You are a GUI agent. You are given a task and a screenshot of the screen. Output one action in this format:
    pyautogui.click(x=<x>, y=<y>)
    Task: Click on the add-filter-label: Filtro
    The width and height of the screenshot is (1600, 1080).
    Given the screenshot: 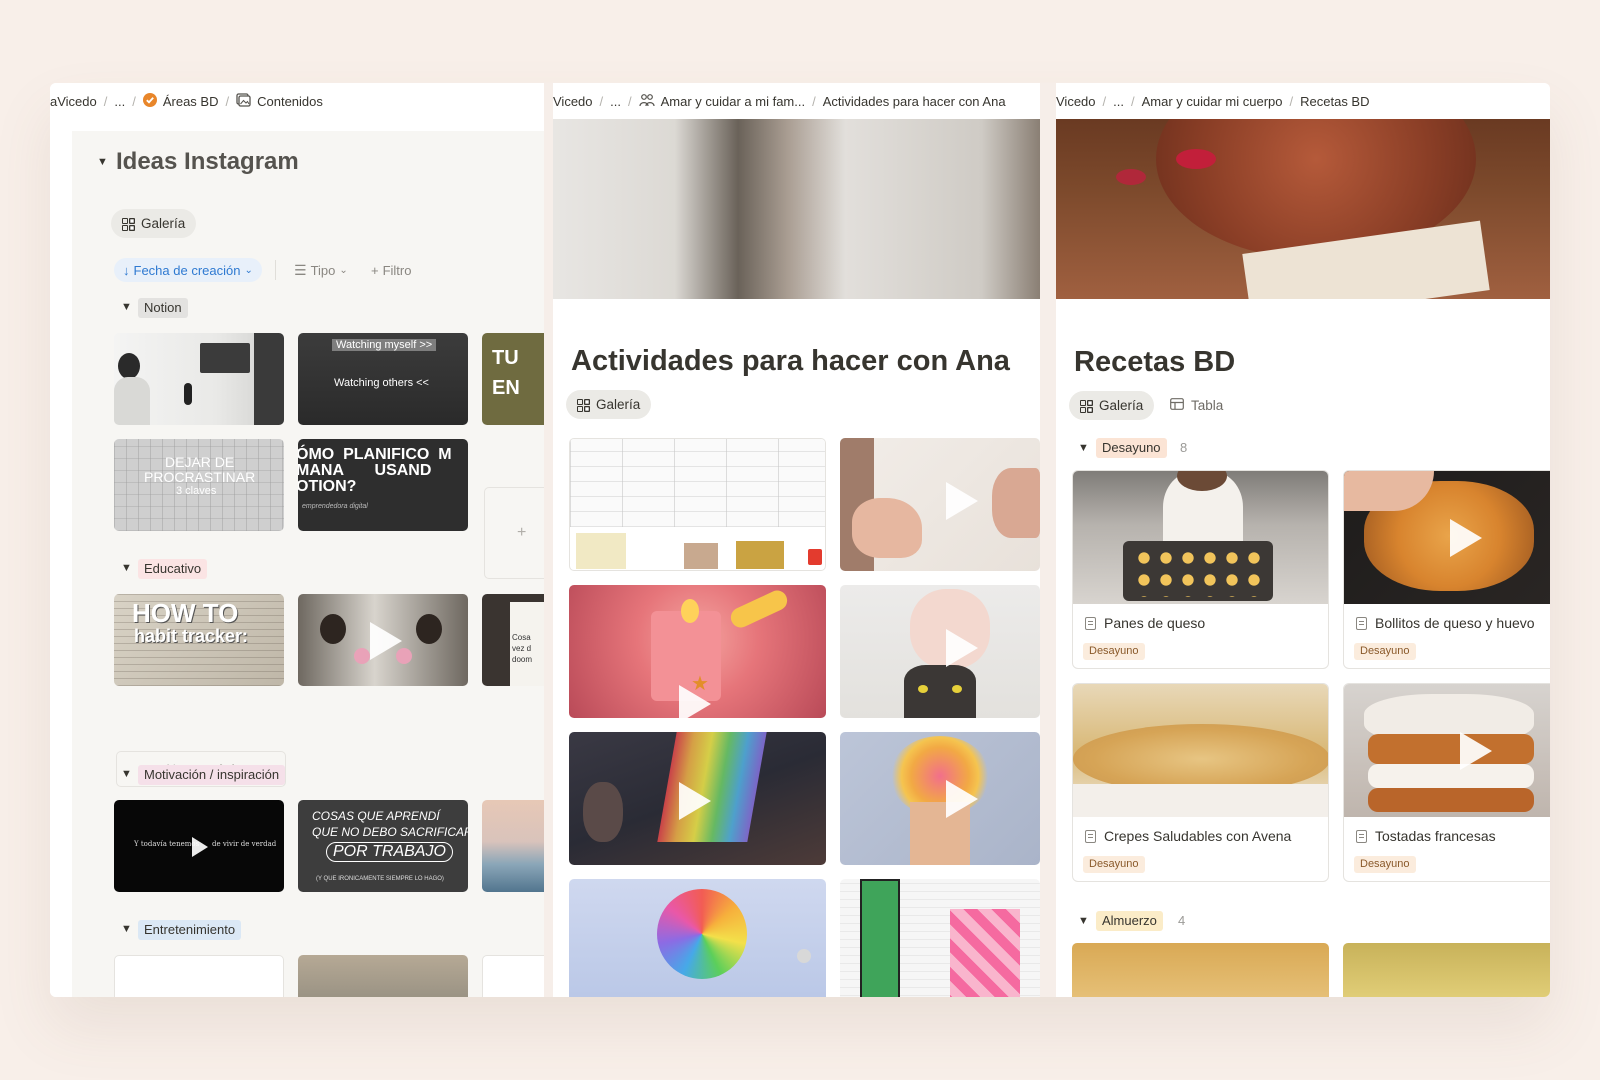 What is the action you would take?
    pyautogui.click(x=397, y=270)
    